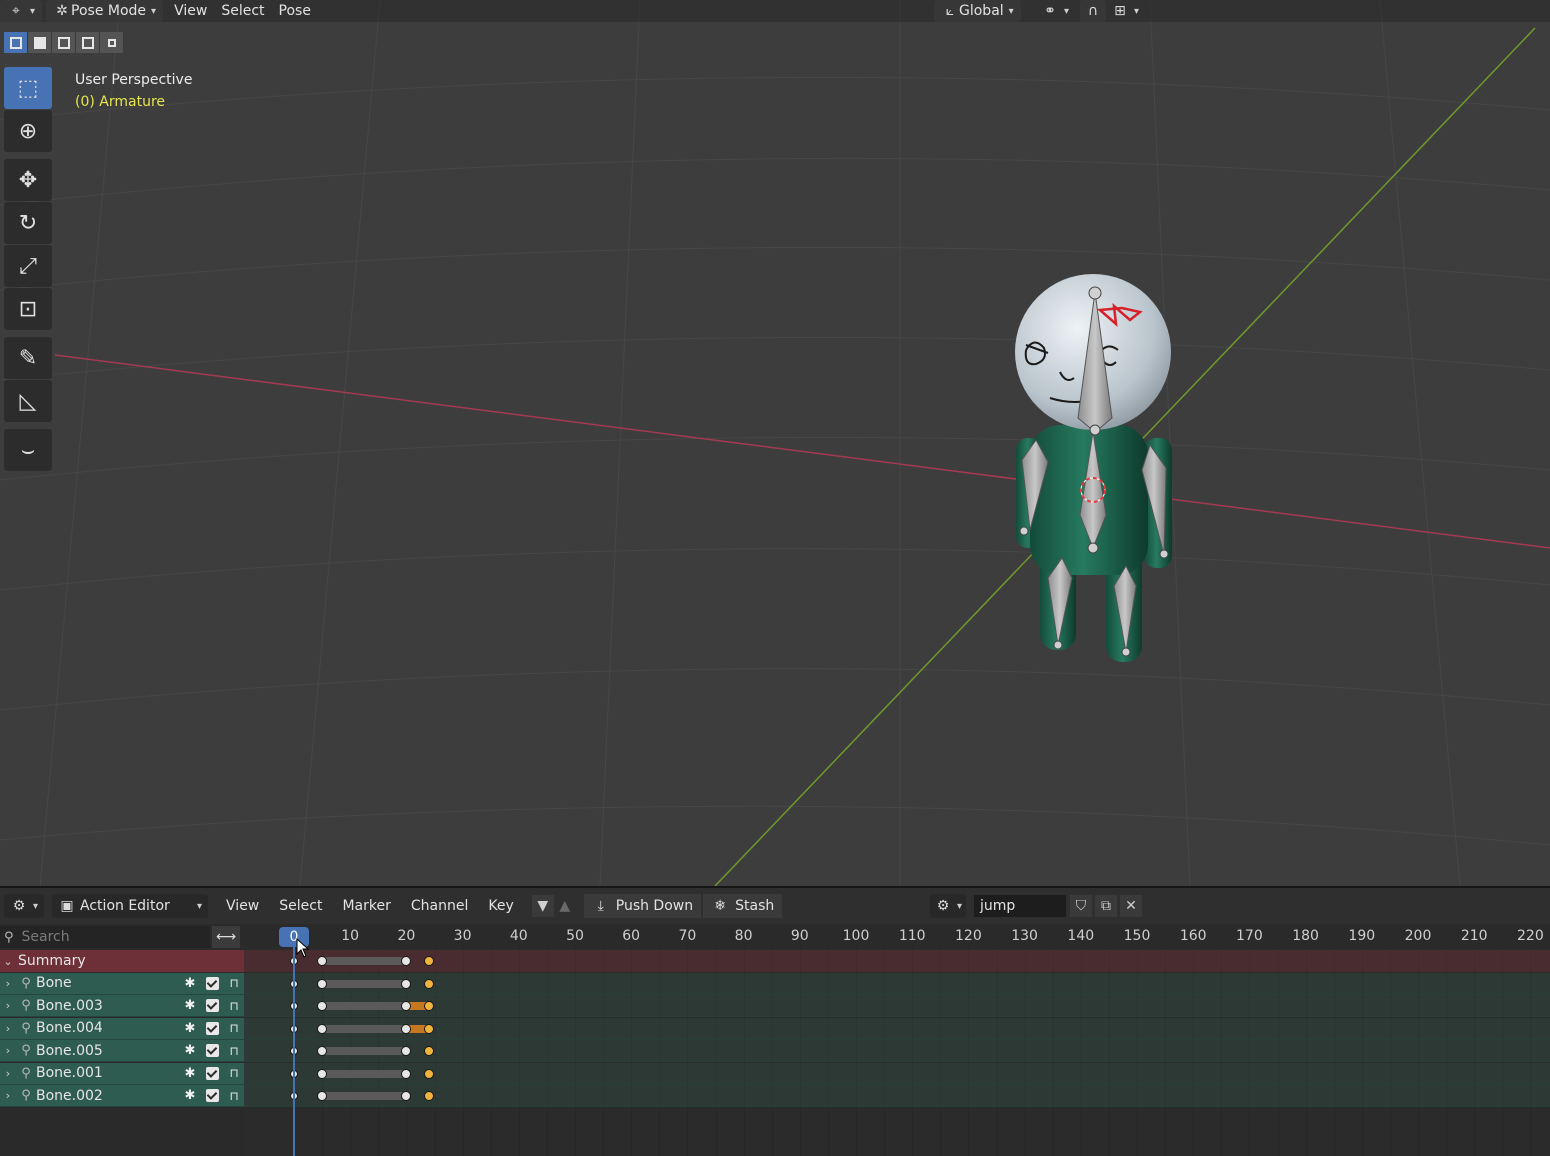  Describe the element at coordinates (295, 11) in the screenshot. I see `viewport-menu-pose: Pose` at that location.